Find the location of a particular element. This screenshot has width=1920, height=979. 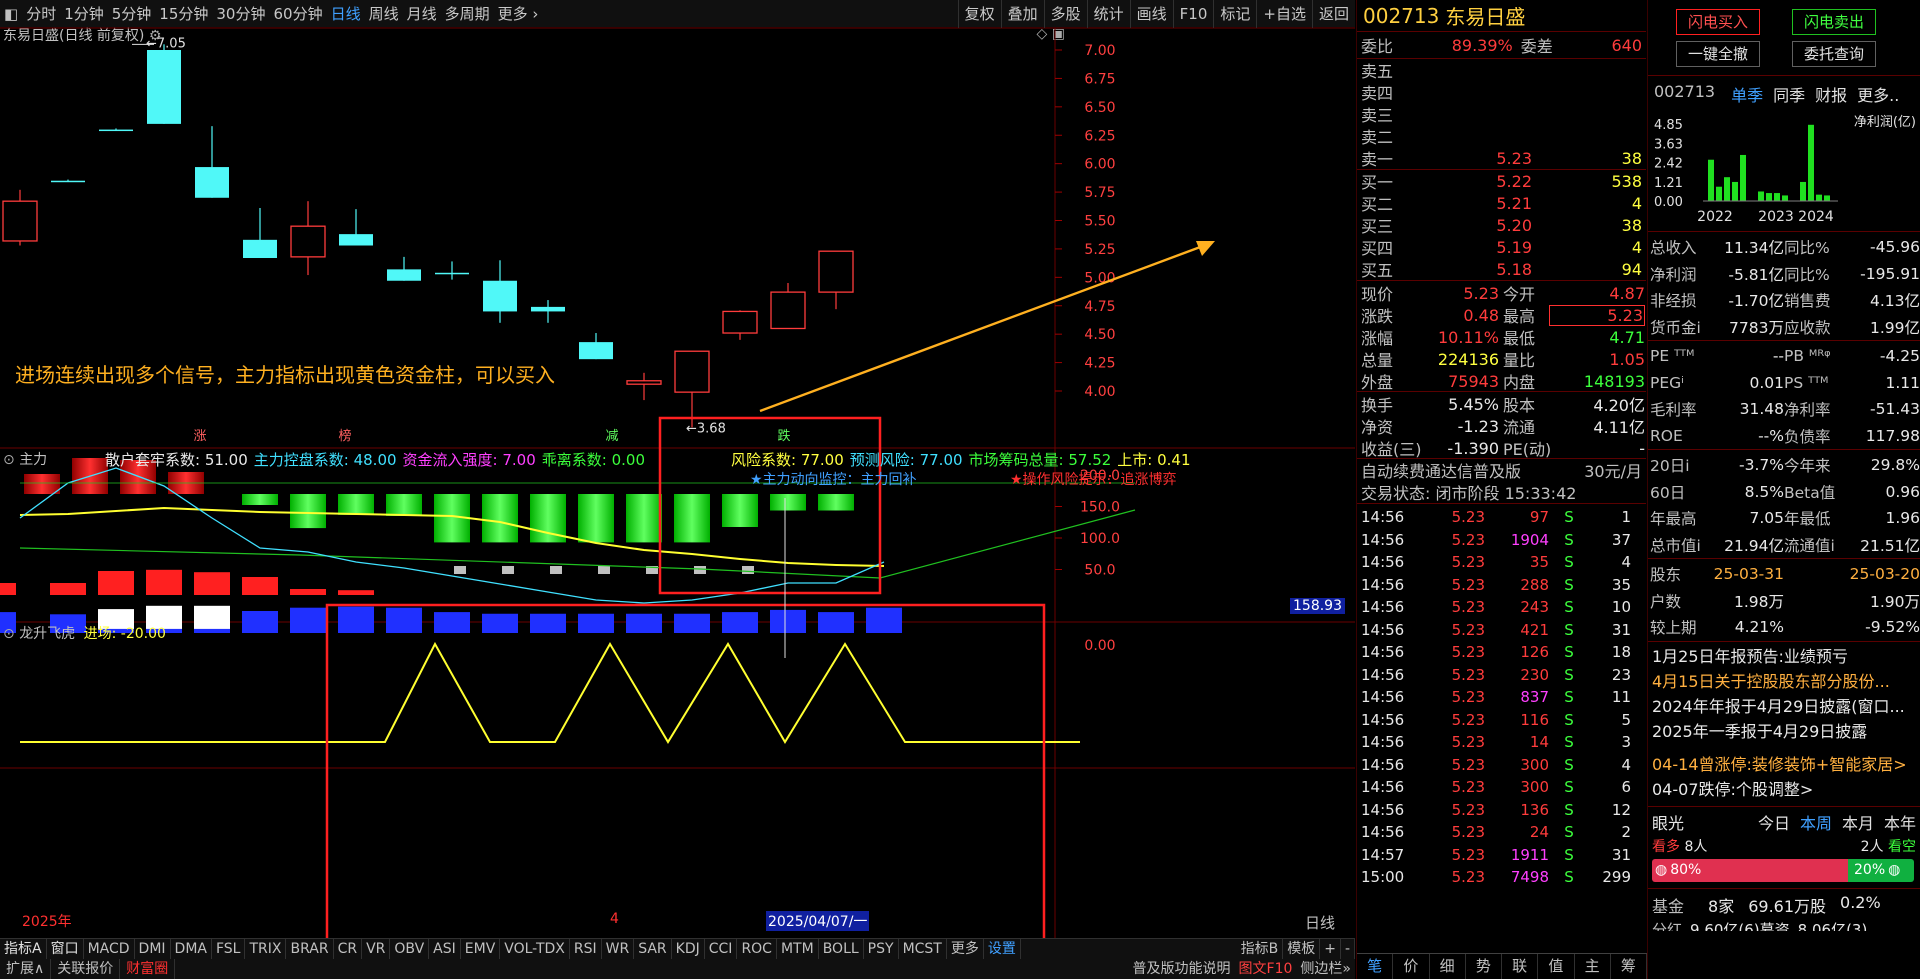

toolbar-button: 复权 is located at coordinates (979, 14).